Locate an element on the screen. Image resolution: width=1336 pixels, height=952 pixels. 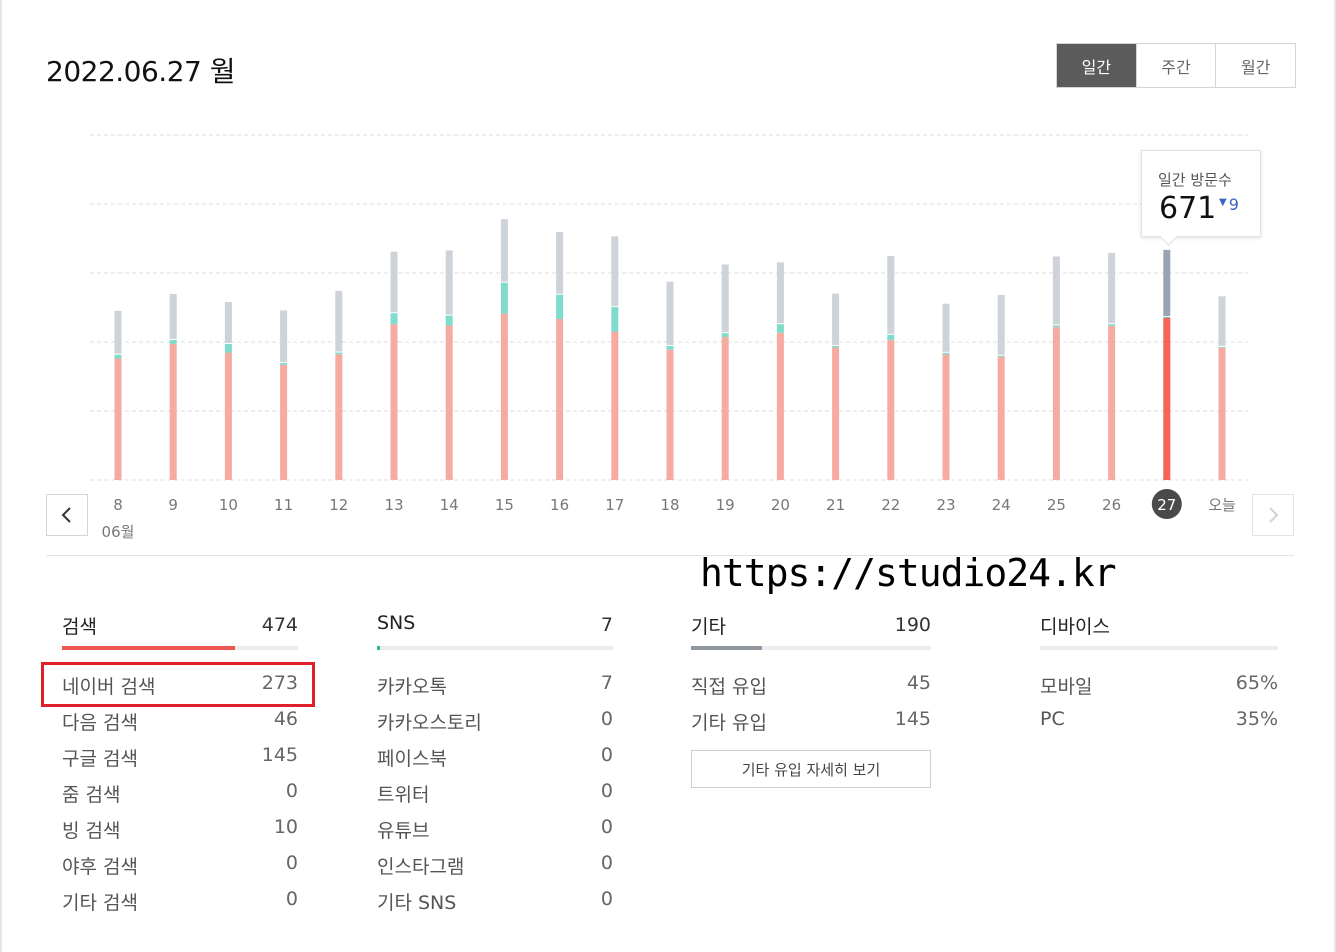
row-label: 카카오스토리 is located at coordinates (429, 723).